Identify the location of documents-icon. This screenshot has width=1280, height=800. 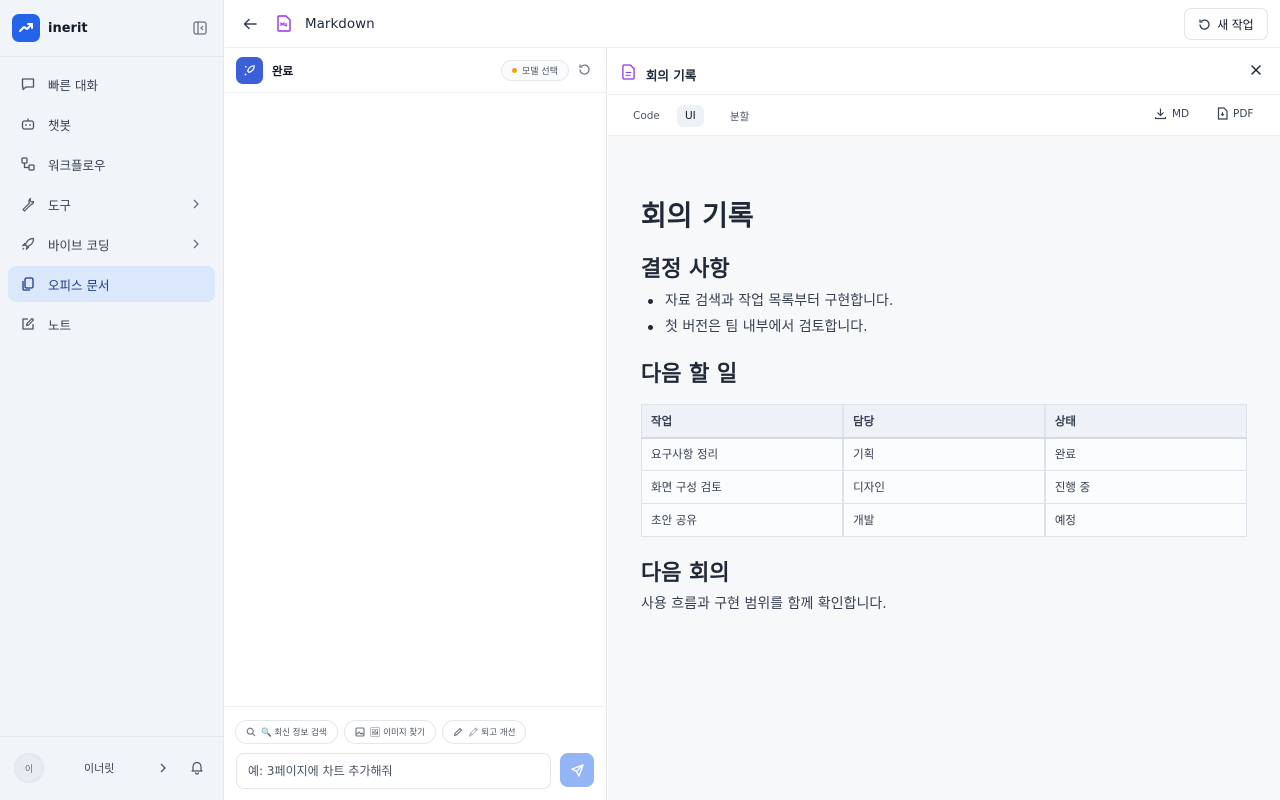
(28, 284).